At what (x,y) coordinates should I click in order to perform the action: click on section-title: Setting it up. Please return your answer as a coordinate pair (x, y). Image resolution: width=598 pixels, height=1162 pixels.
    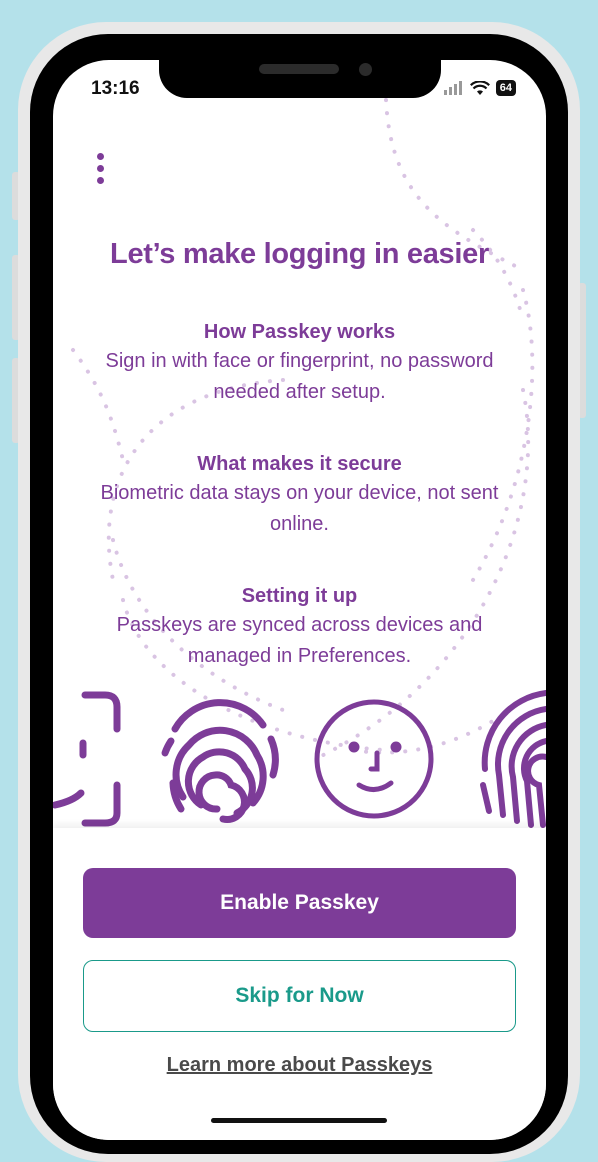
    Looking at the image, I should click on (299, 596).